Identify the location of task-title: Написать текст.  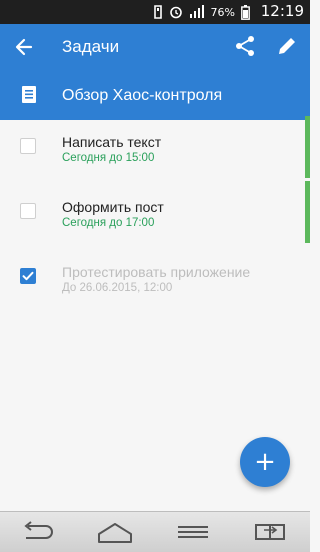
(112, 142).